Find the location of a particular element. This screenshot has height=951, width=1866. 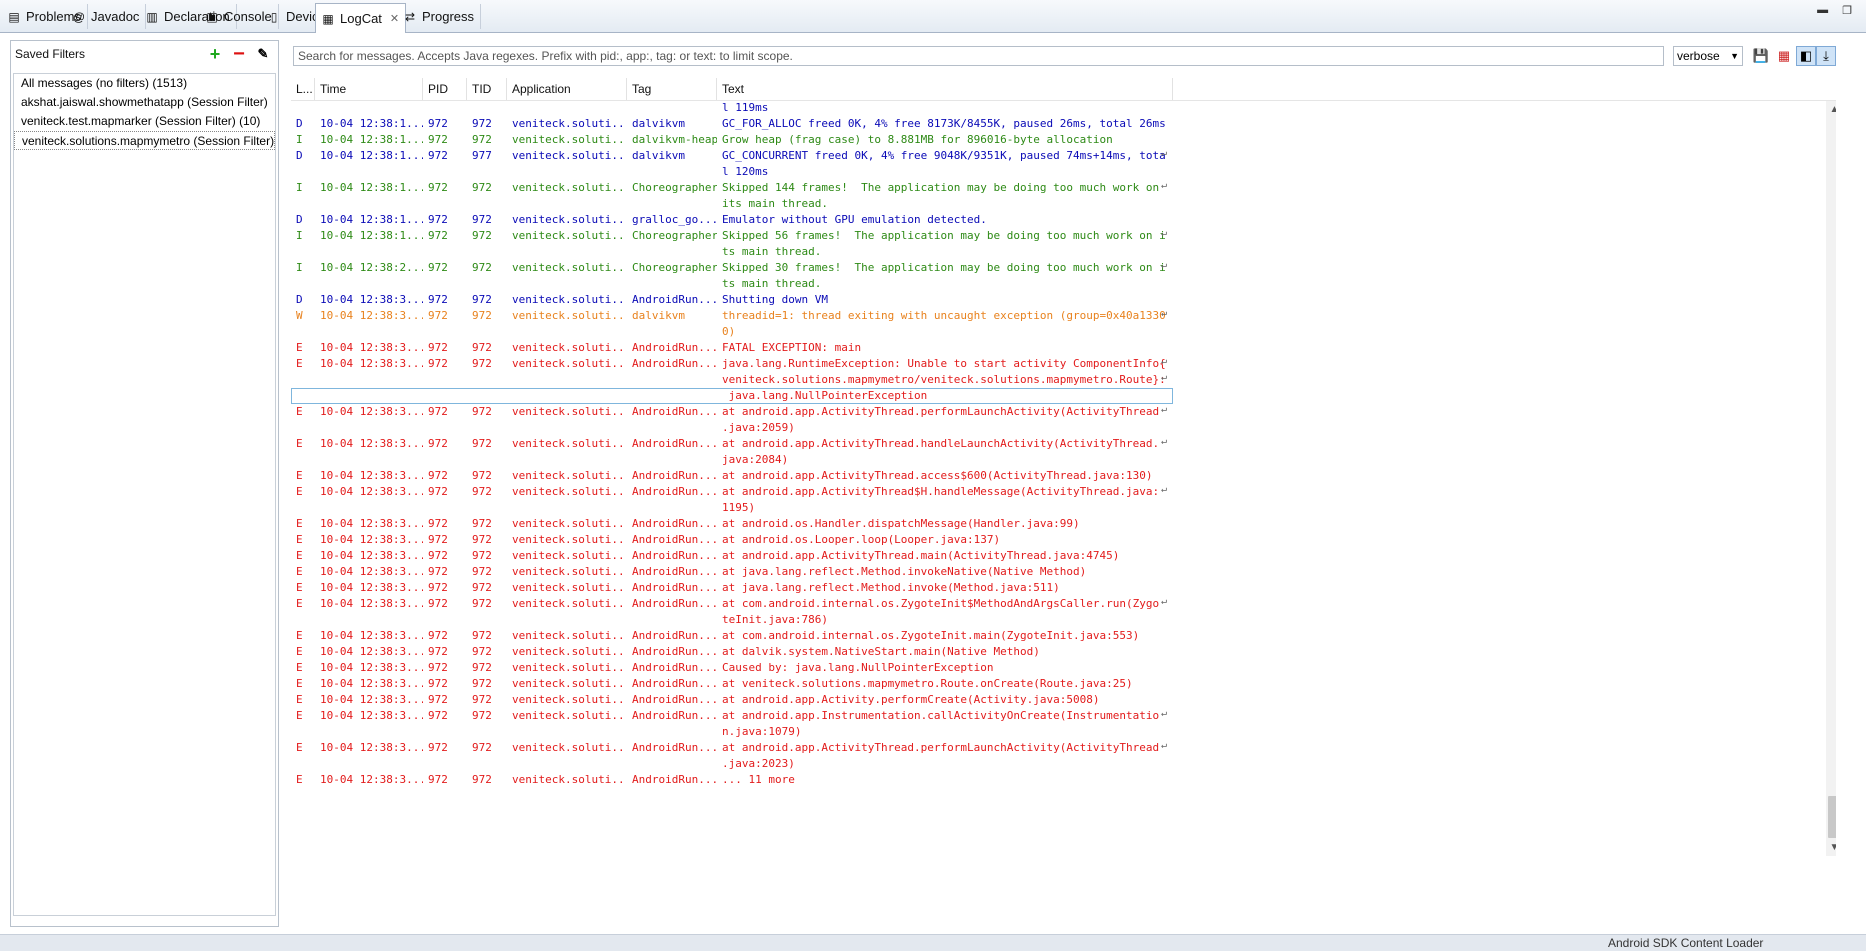

remove-filter-icon: − is located at coordinates (239, 54).